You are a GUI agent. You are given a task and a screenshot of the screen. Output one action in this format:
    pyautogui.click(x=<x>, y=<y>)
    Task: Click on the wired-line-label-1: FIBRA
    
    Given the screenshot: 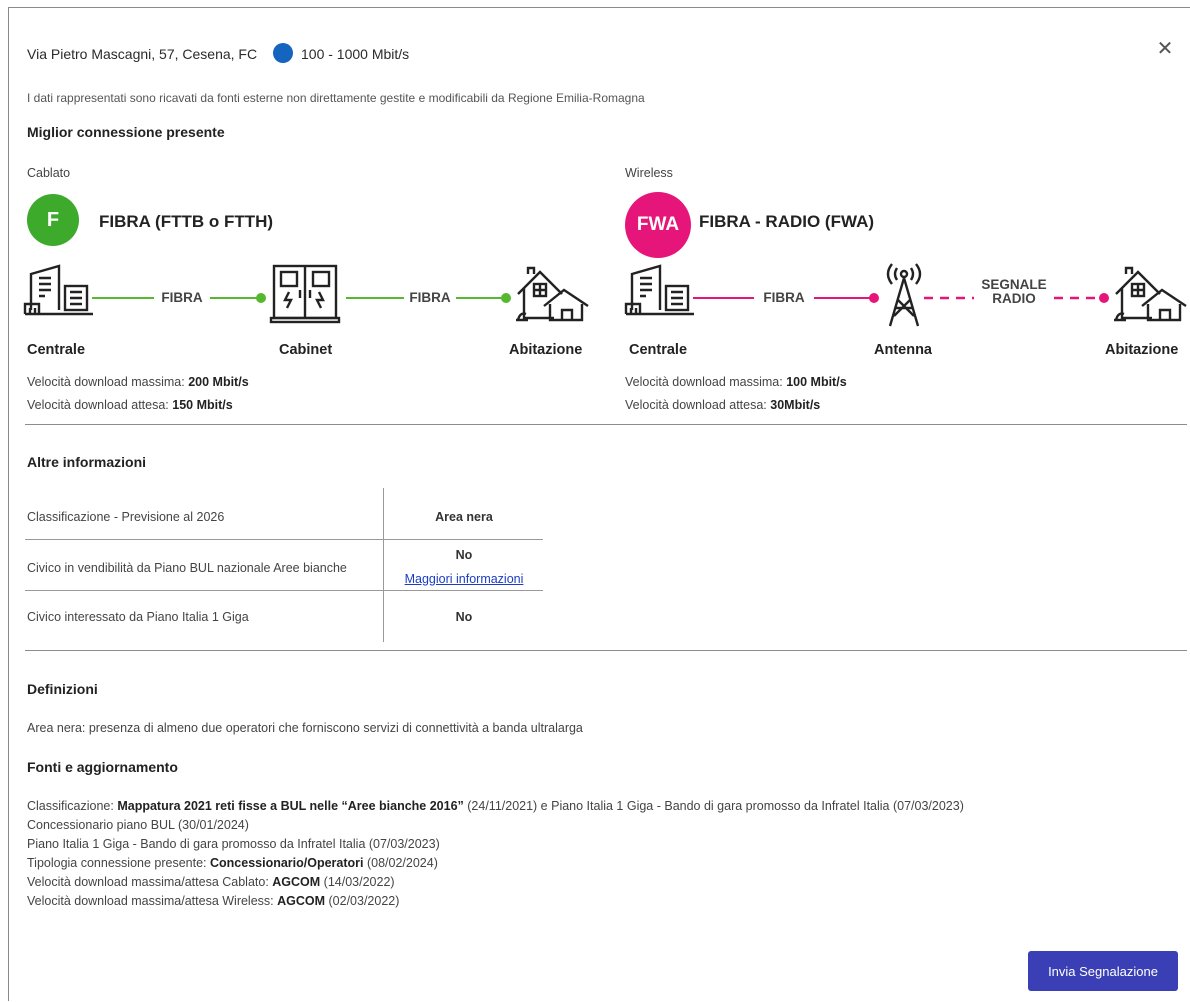 What is the action you would take?
    pyautogui.click(x=182, y=297)
    